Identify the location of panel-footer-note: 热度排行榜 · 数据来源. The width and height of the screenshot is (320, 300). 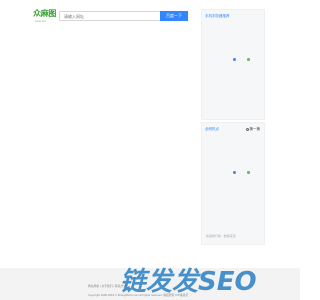
(221, 236).